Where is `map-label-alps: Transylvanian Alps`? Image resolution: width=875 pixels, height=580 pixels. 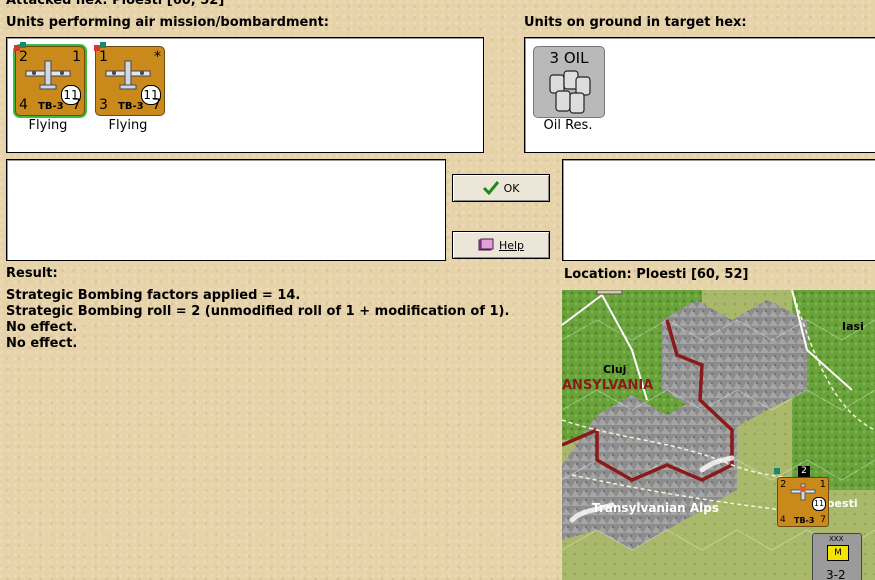 map-label-alps: Transylvanian Alps is located at coordinates (655, 508).